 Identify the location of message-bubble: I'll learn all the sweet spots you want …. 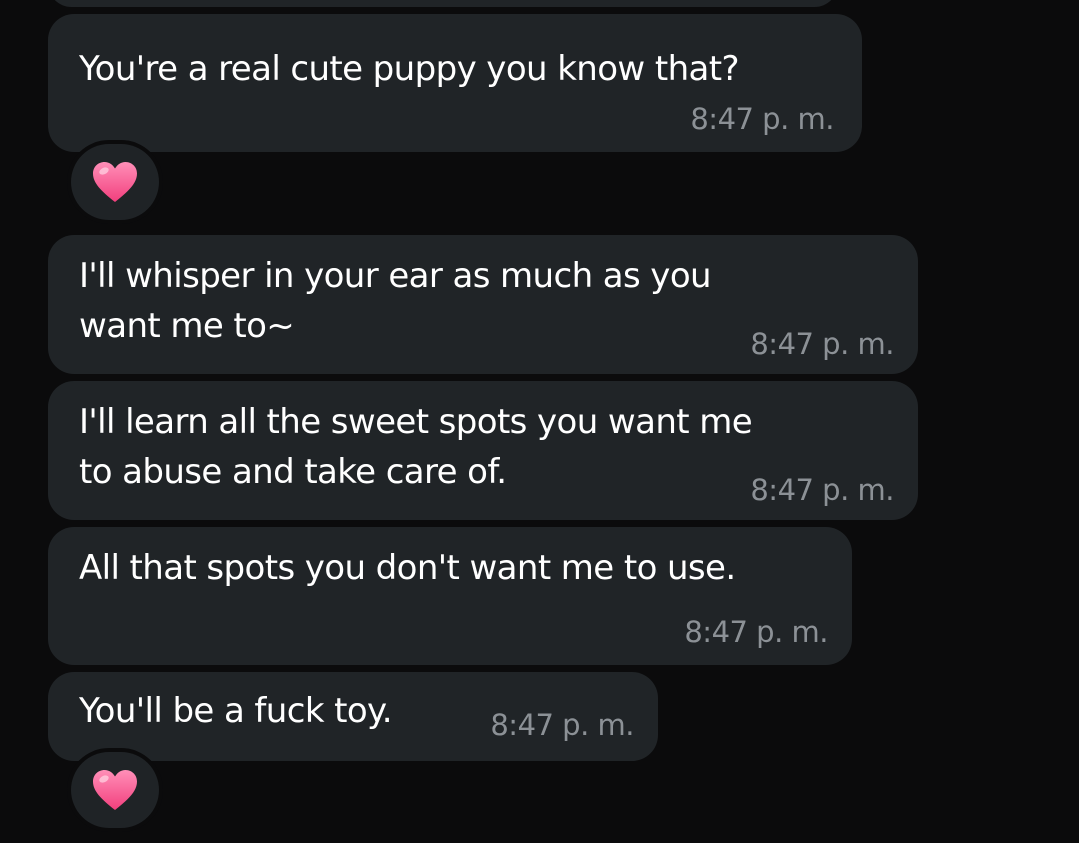
(483, 450).